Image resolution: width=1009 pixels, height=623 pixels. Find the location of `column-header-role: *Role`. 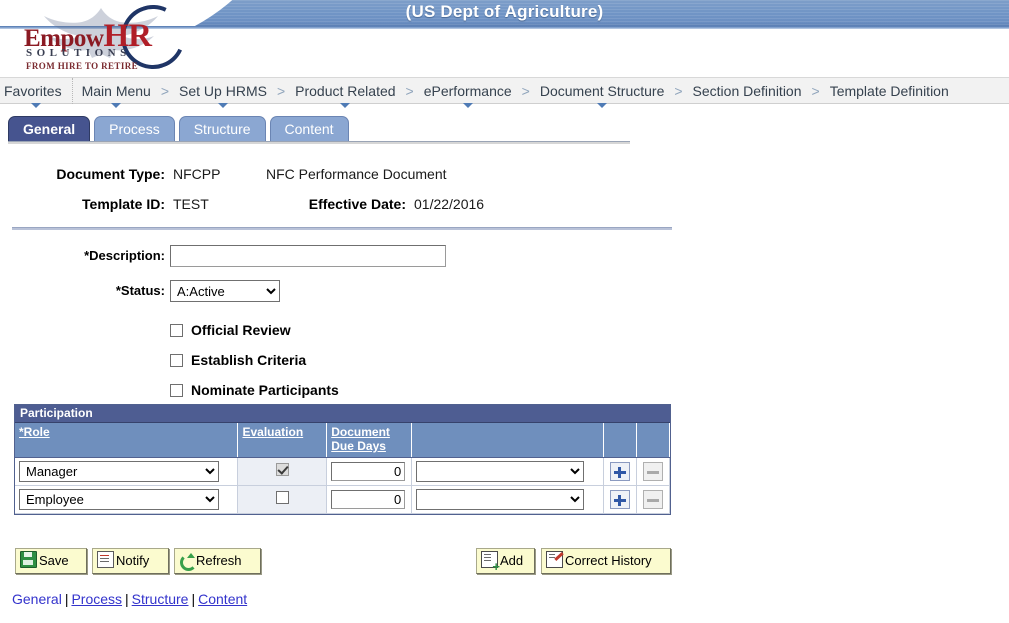

column-header-role: *Role is located at coordinates (127, 440).